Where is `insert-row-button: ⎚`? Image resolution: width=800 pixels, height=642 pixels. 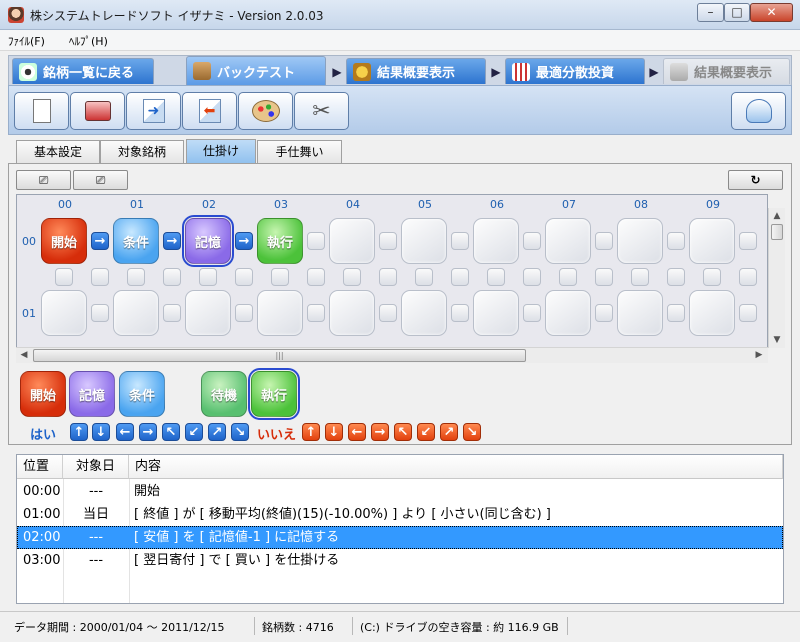
insert-row-button: ⎚ is located at coordinates (43, 180).